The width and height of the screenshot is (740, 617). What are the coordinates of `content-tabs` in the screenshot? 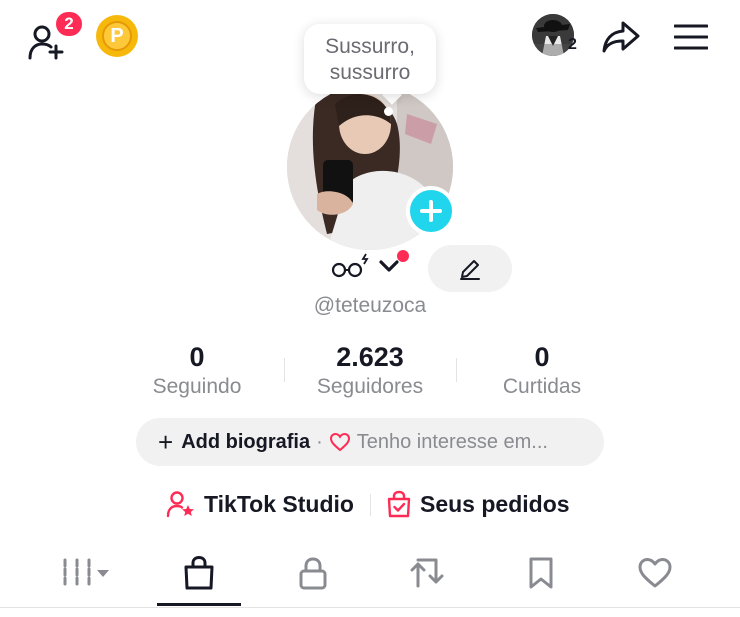 It's located at (370, 574).